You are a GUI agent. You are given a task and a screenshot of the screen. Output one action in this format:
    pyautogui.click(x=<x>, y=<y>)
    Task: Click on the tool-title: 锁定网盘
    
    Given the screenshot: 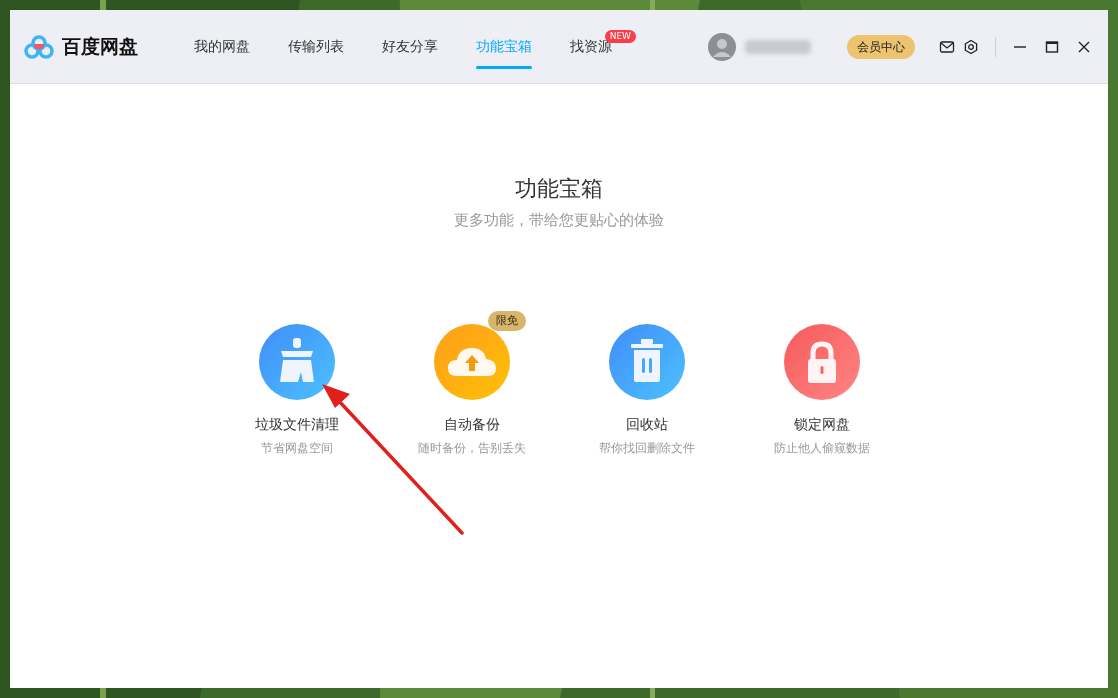 What is the action you would take?
    pyautogui.click(x=821, y=424)
    